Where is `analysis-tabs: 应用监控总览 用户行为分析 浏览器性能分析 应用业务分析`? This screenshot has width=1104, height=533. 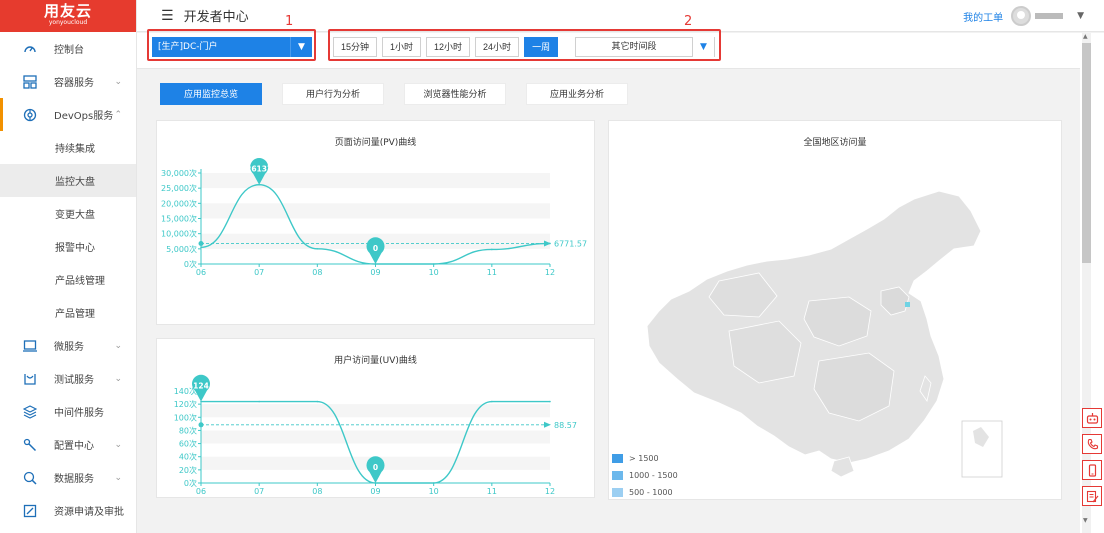
analysis-tabs: 应用监控总览 用户行为分析 浏览器性能分析 应用业务分析 is located at coordinates (404, 94).